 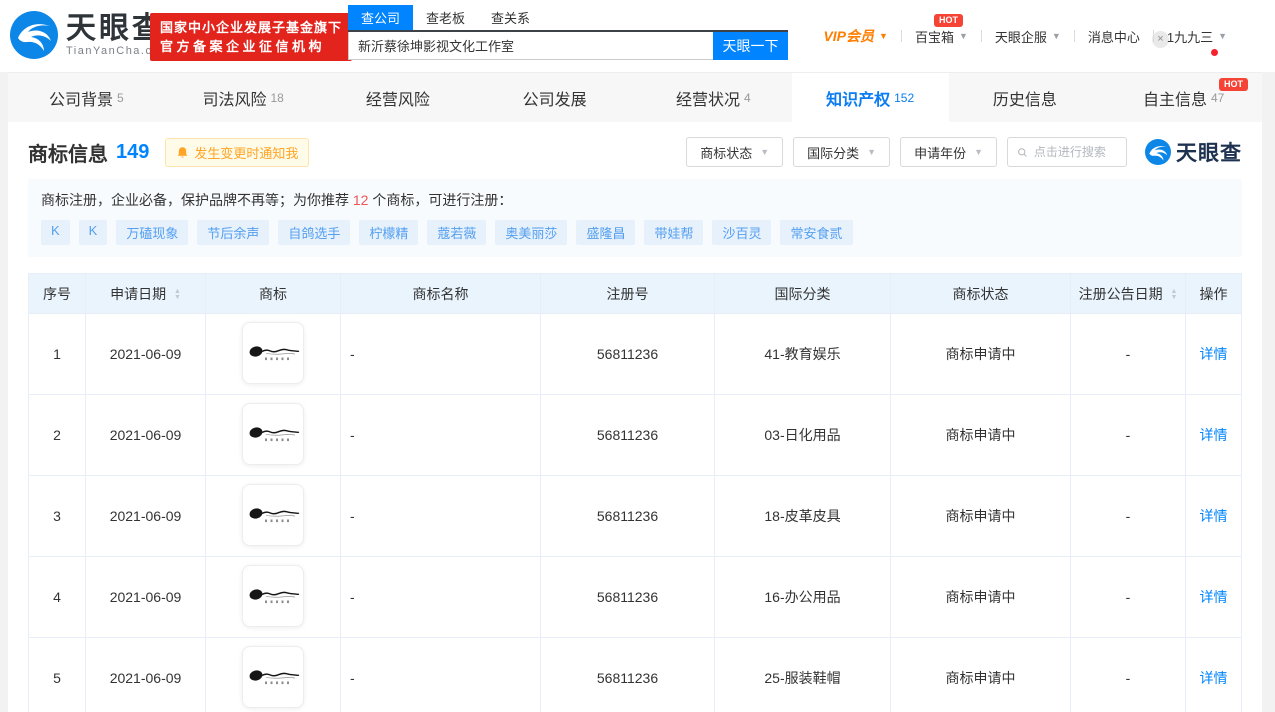 I want to click on cell-international-class: 41-教育娱乐, so click(x=802, y=354).